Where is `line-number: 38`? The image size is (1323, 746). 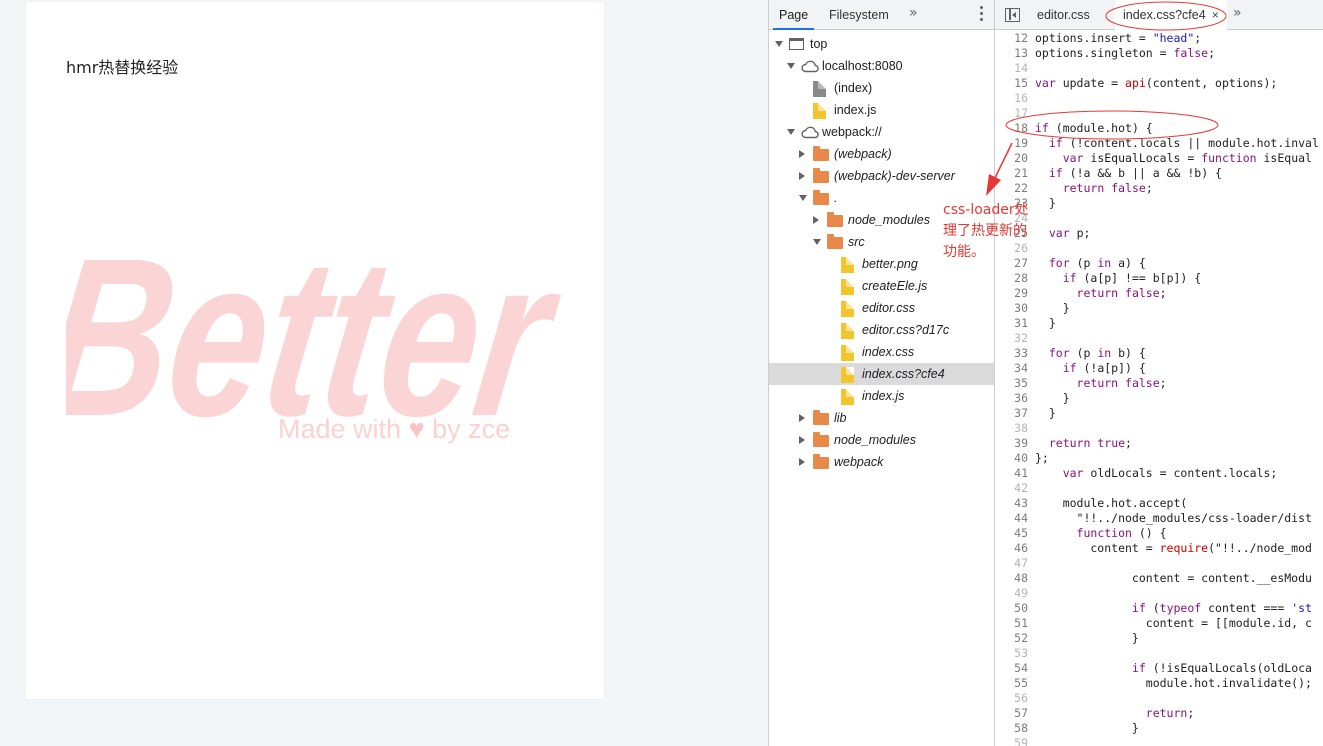 line-number: 38 is located at coordinates (1011, 428).